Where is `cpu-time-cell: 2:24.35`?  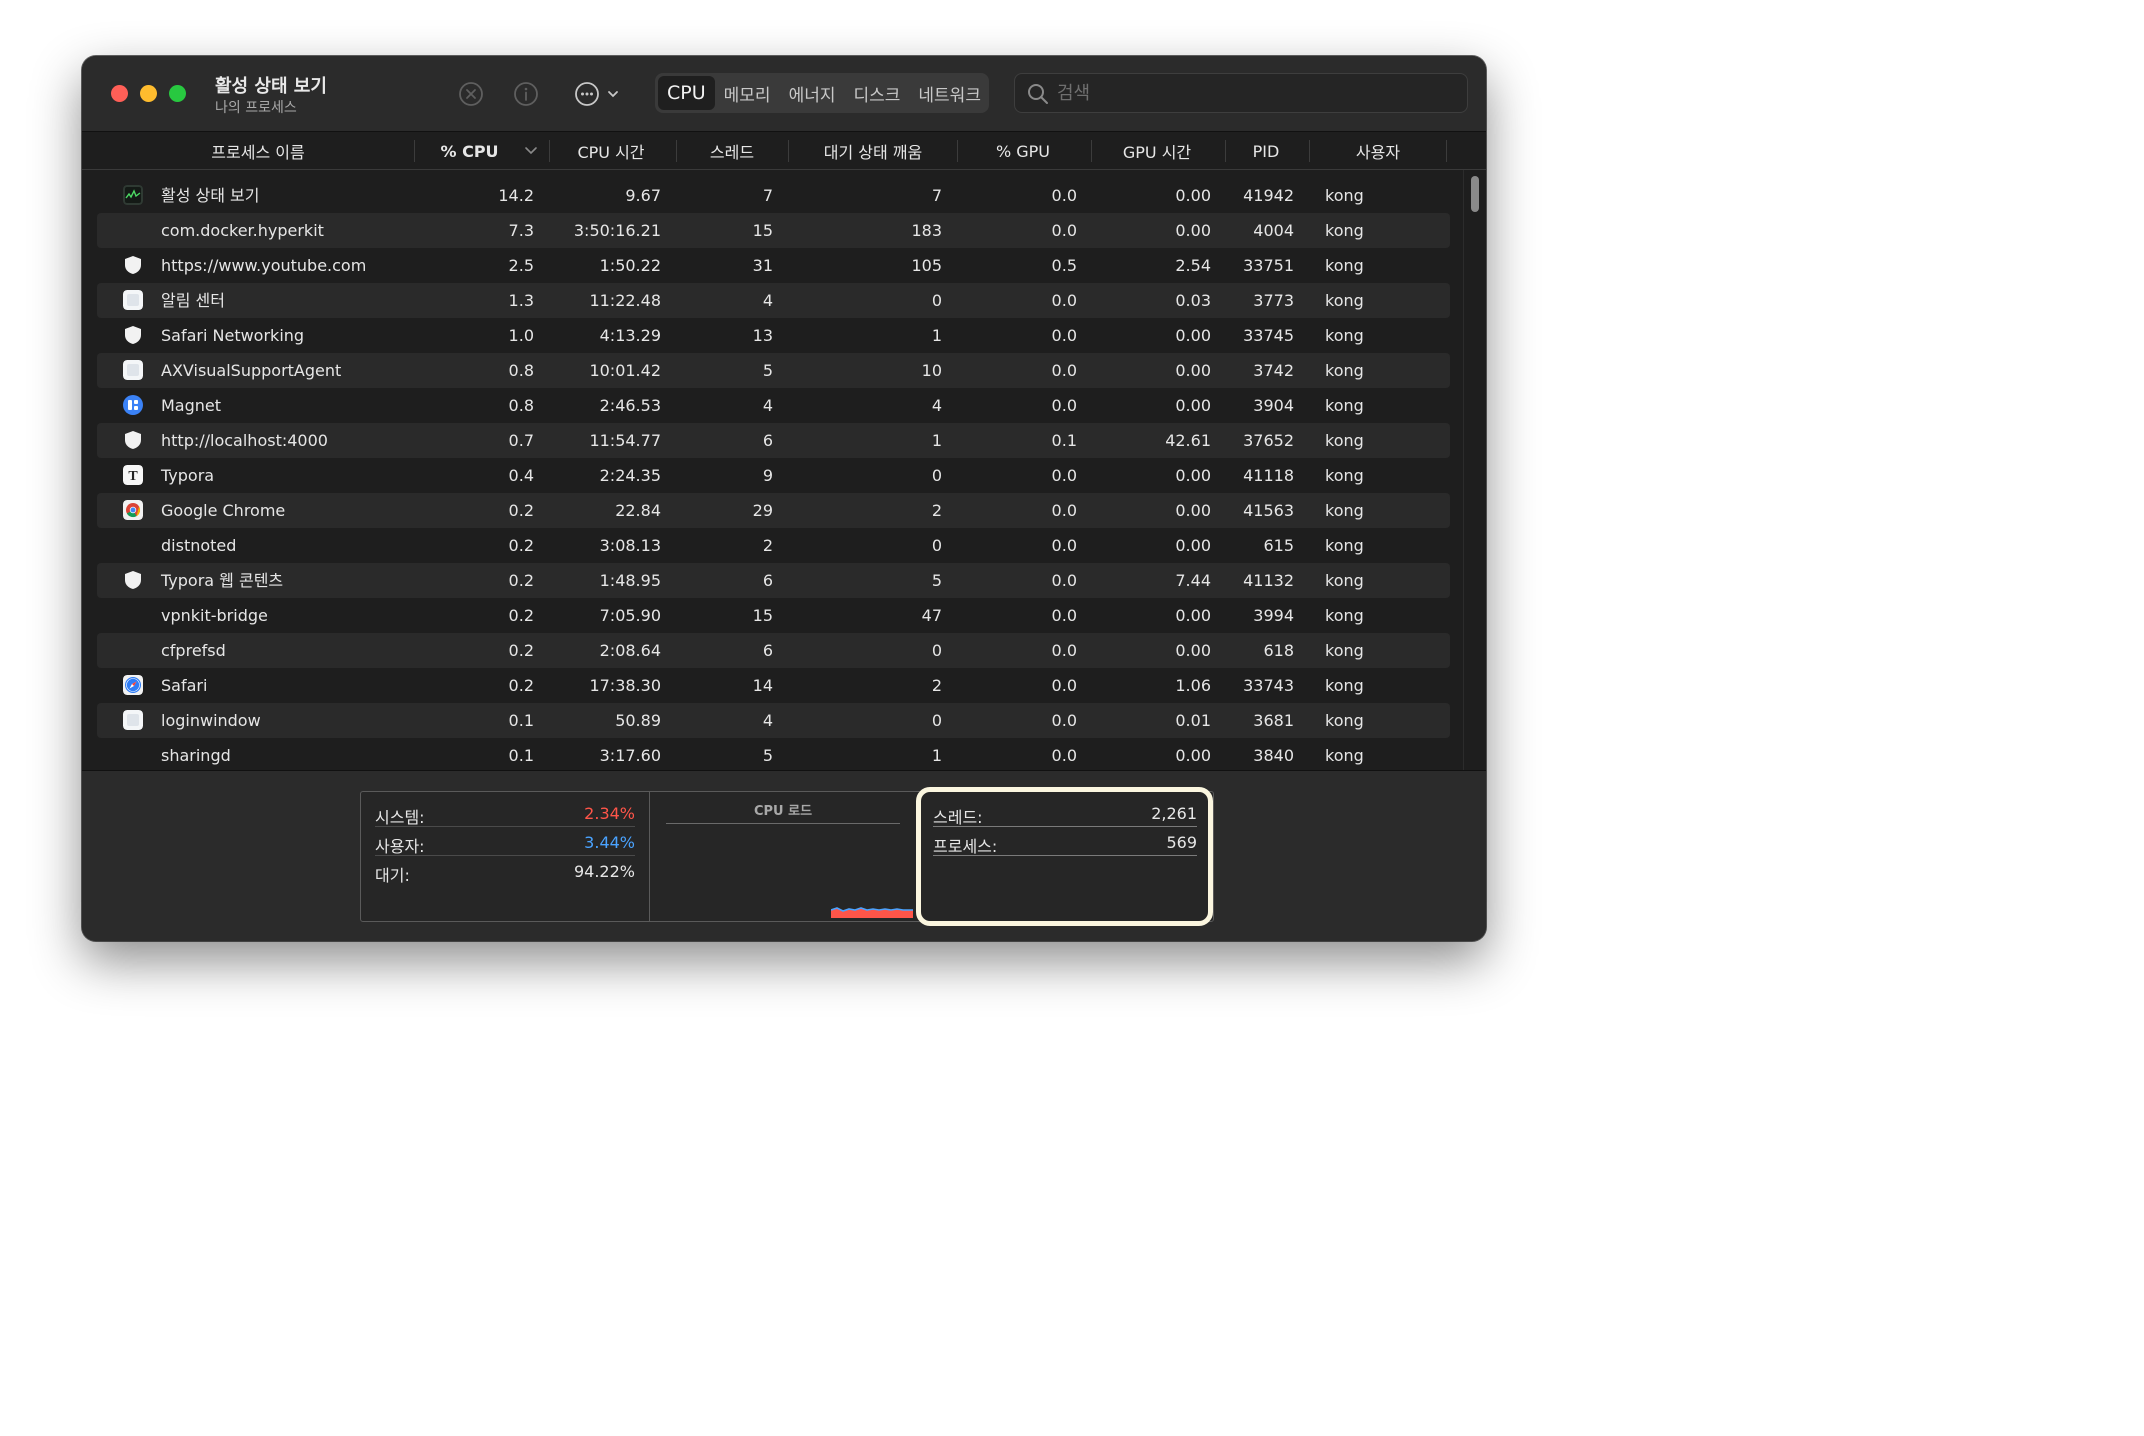
cpu-time-cell: 2:24.35 is located at coordinates (630, 475).